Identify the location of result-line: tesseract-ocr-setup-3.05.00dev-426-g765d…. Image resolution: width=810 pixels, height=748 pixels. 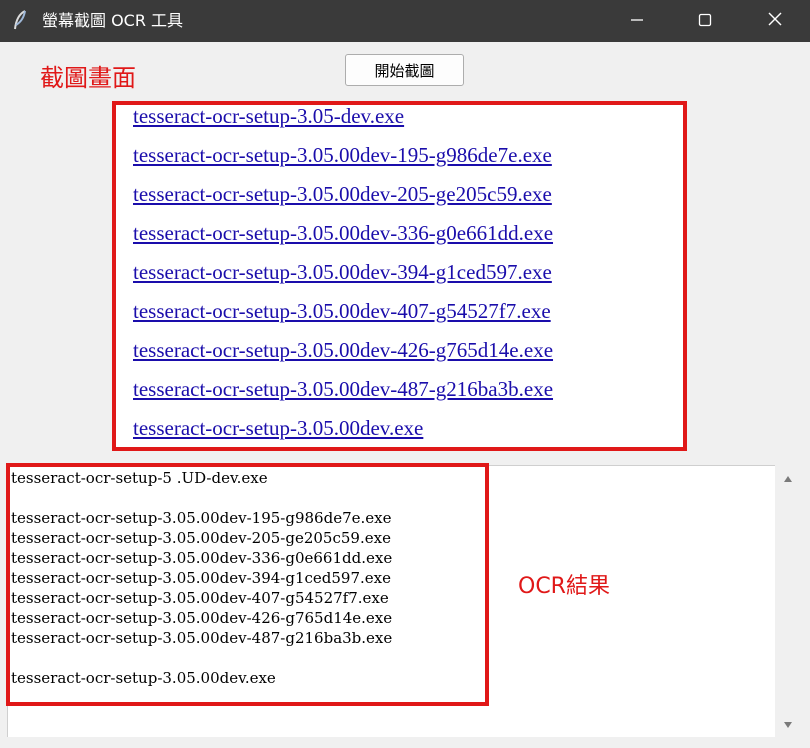
(202, 618).